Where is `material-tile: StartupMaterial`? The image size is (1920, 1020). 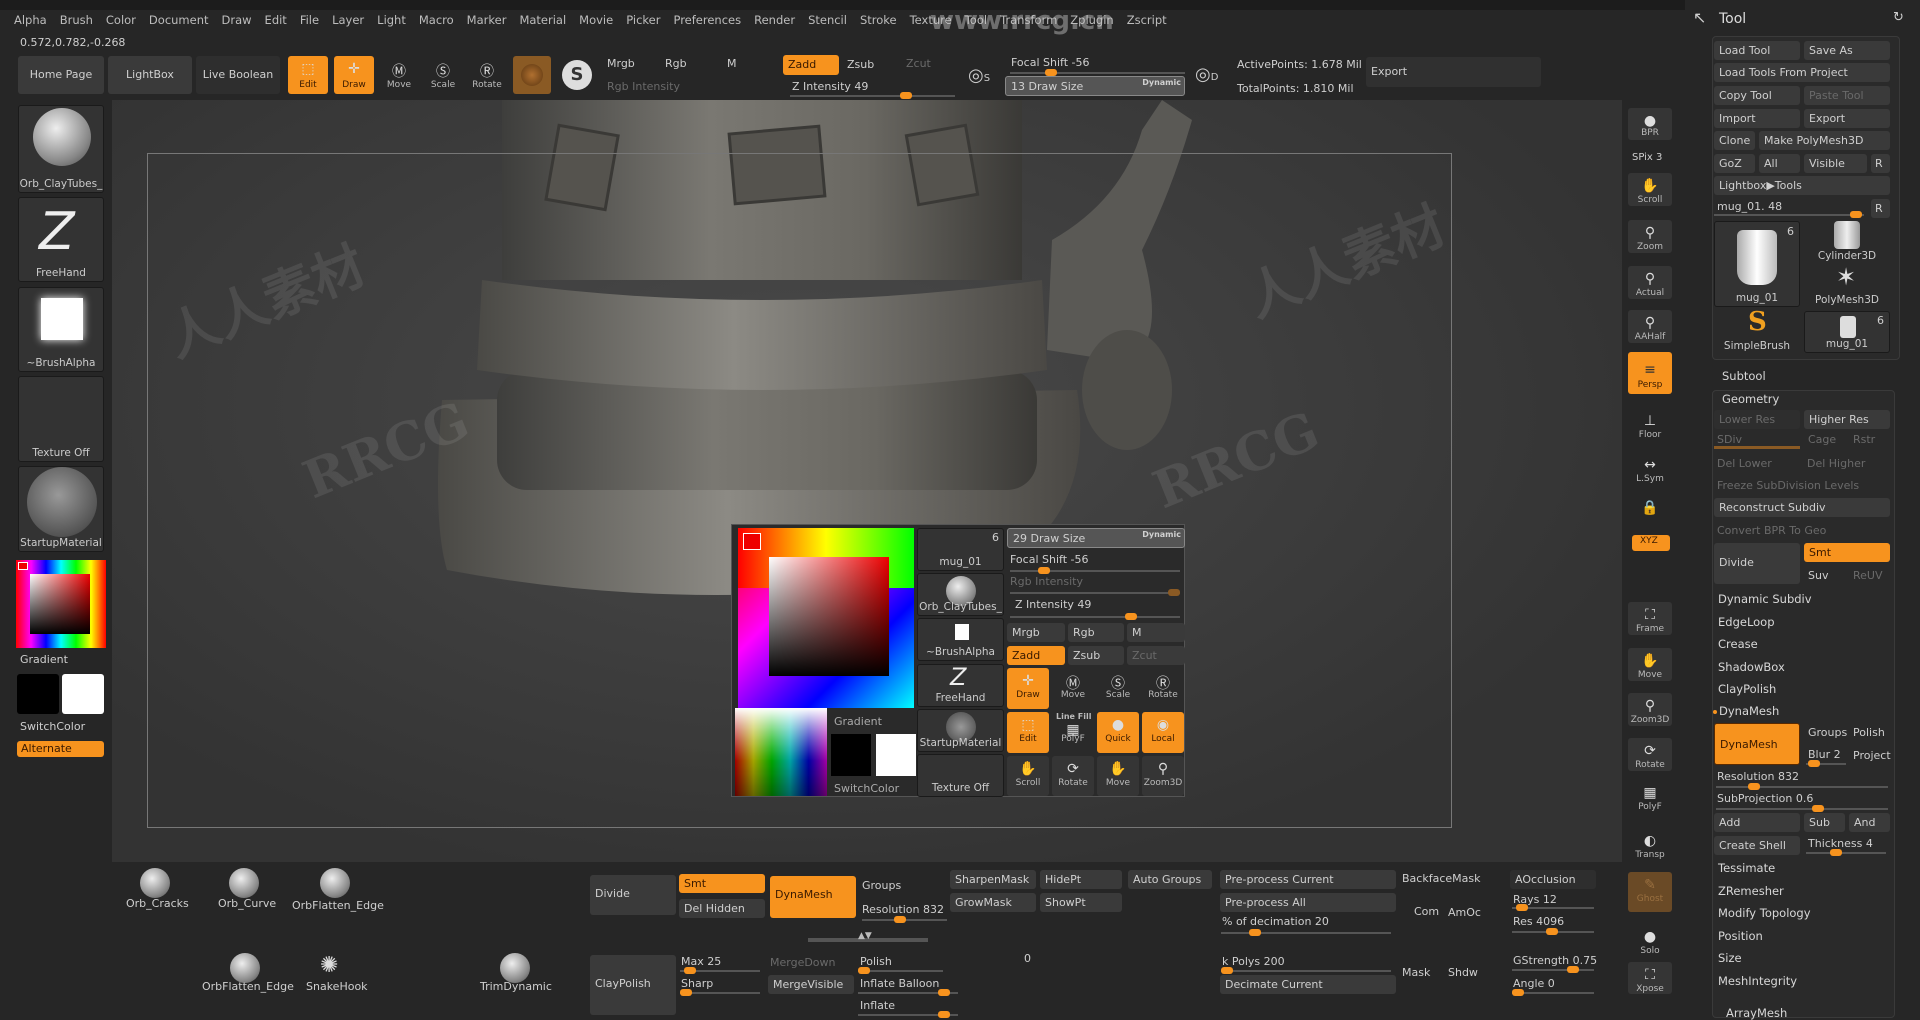
material-tile: StartupMaterial is located at coordinates (61, 509).